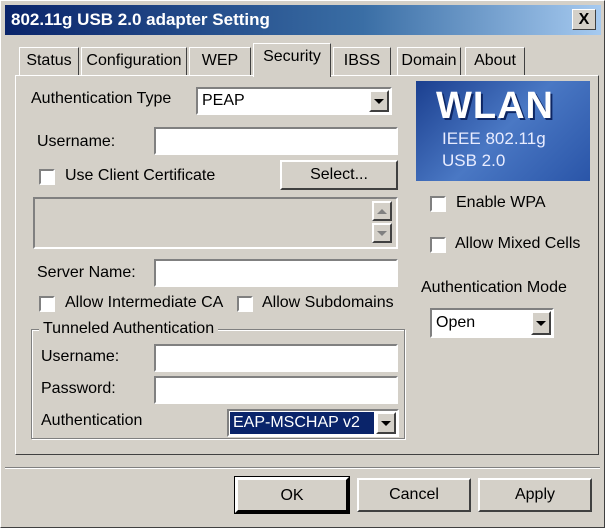 Image resolution: width=605 pixels, height=528 pixels. What do you see at coordinates (414, 495) in the screenshot?
I see `cancel-button: Cancel` at bounding box center [414, 495].